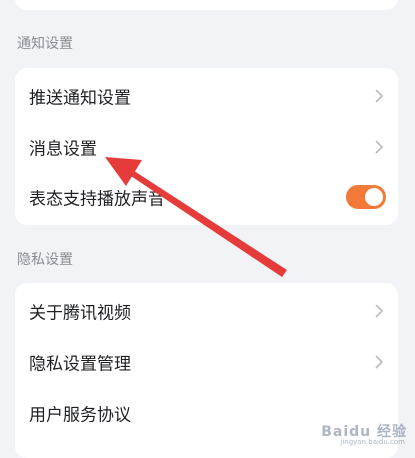 This screenshot has width=415, height=458. What do you see at coordinates (206, 96) in the screenshot?
I see `row-push-notification-settings: 推送通知设置` at bounding box center [206, 96].